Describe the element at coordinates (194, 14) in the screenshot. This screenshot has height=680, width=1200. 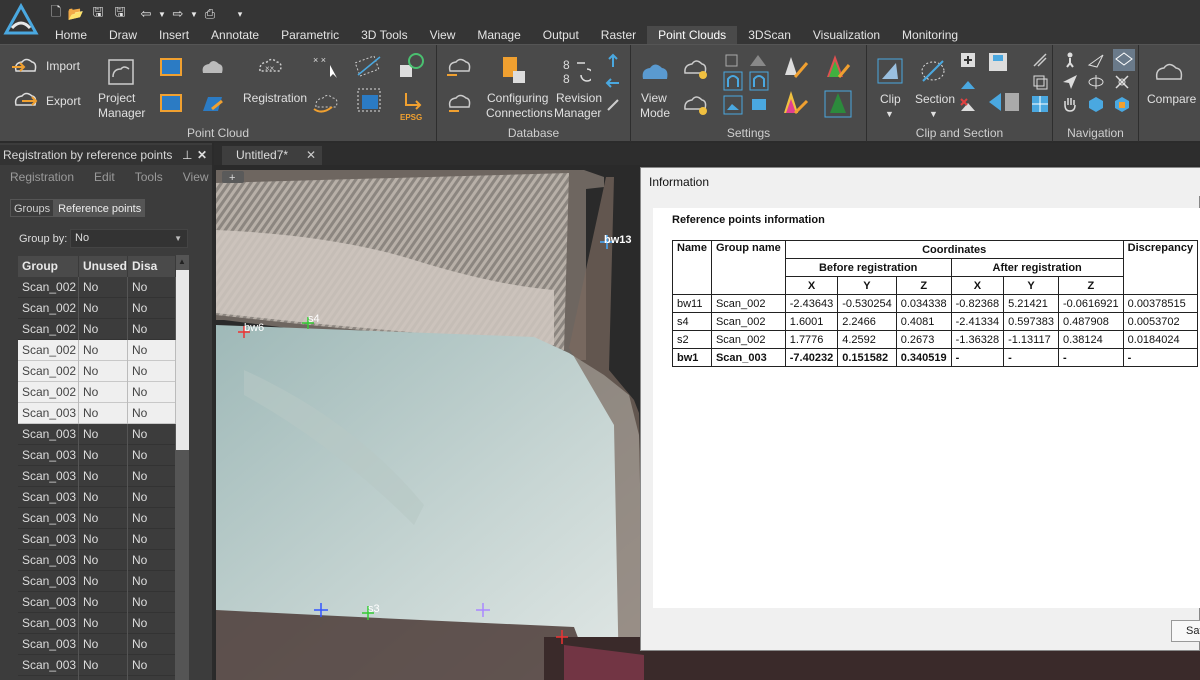
I see `redo-dropdown-icon: ▼` at that location.